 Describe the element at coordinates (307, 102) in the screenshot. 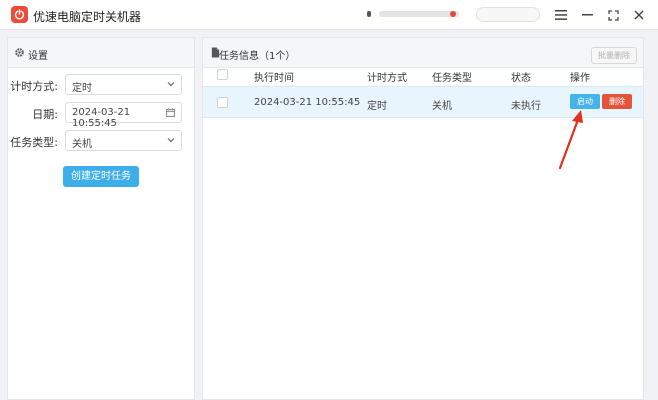

I see `row-time: 2024-03-21 10:55:45` at that location.